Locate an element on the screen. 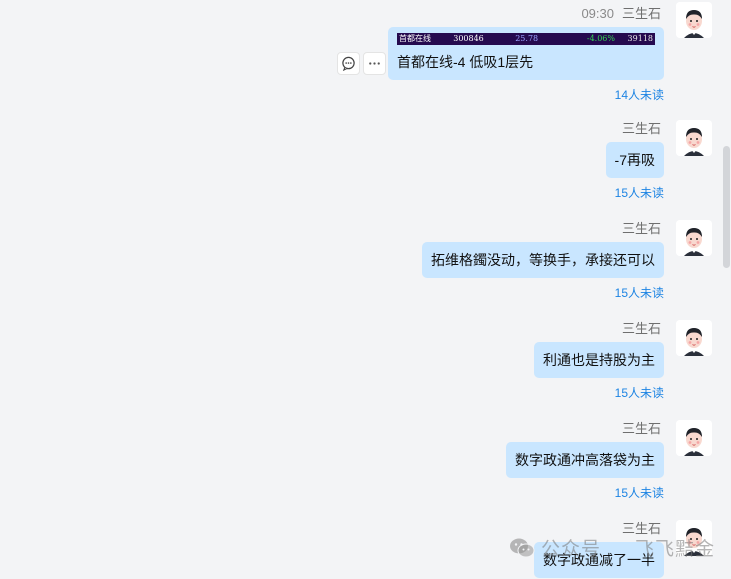 This screenshot has height=579, width=731. message-item: 三生石 数字政通冲高落袋为主 15人未读 is located at coordinates (585, 460).